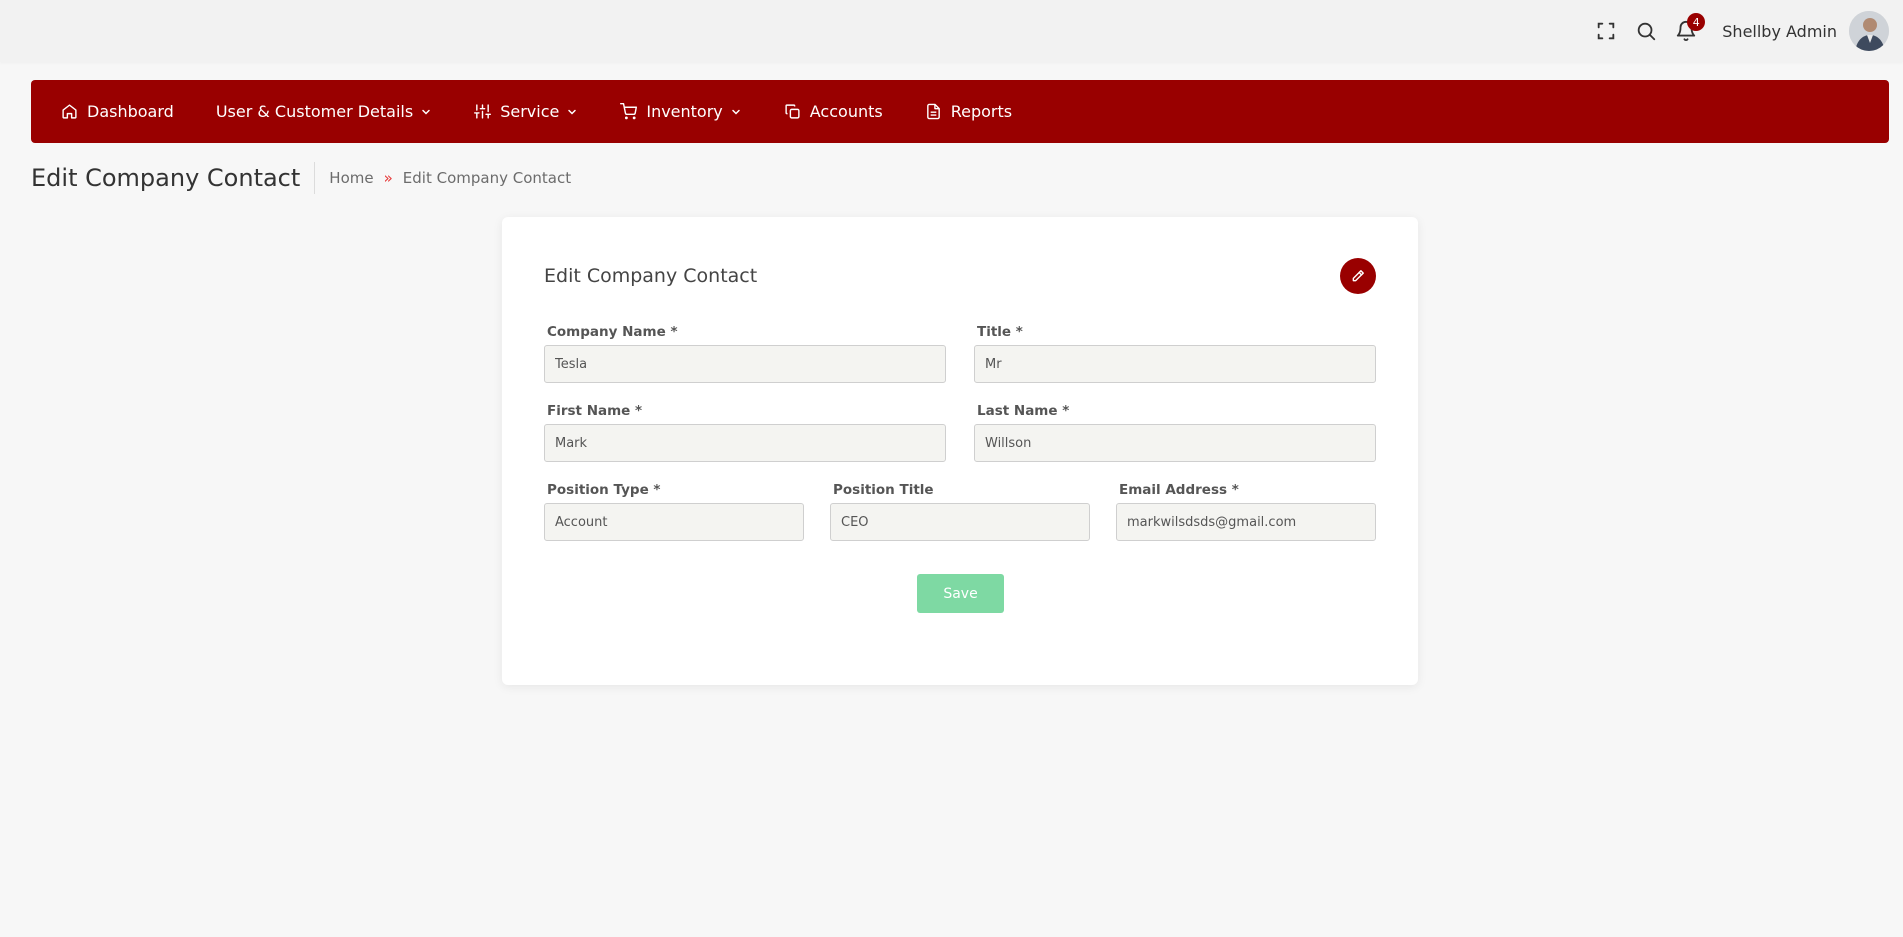  What do you see at coordinates (629, 111) in the screenshot?
I see `cart-icon` at bounding box center [629, 111].